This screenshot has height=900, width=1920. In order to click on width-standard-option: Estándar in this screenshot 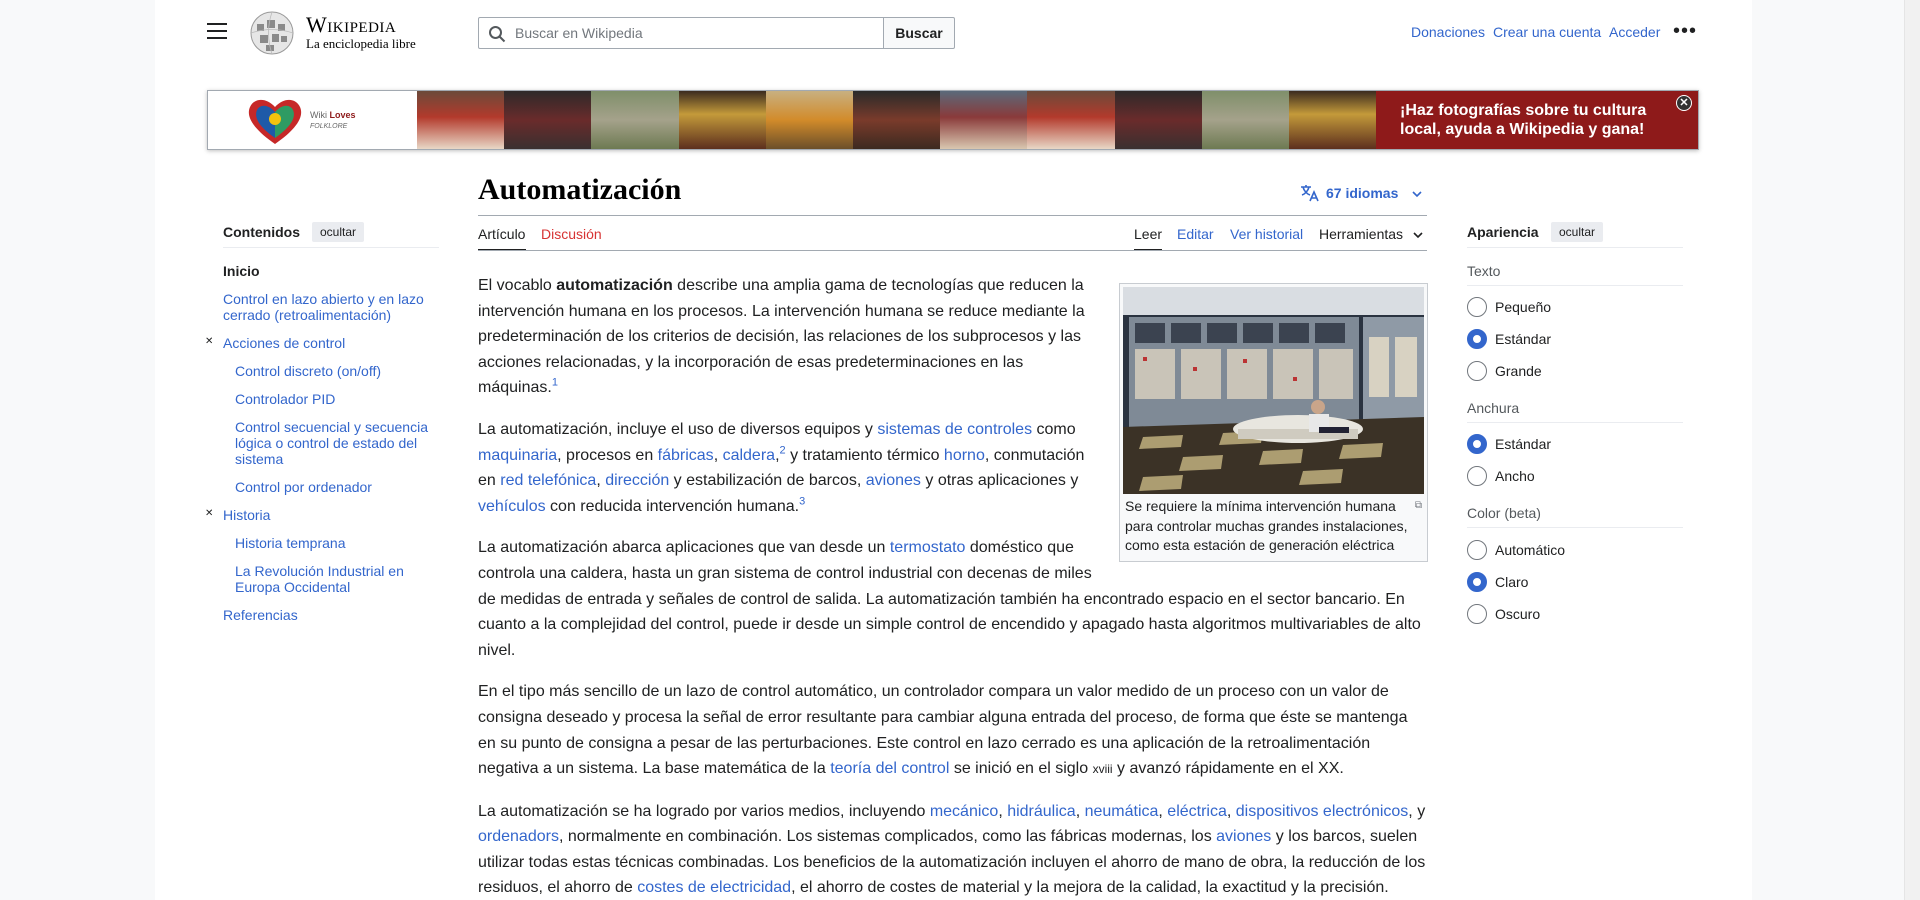, I will do `click(1509, 444)`.